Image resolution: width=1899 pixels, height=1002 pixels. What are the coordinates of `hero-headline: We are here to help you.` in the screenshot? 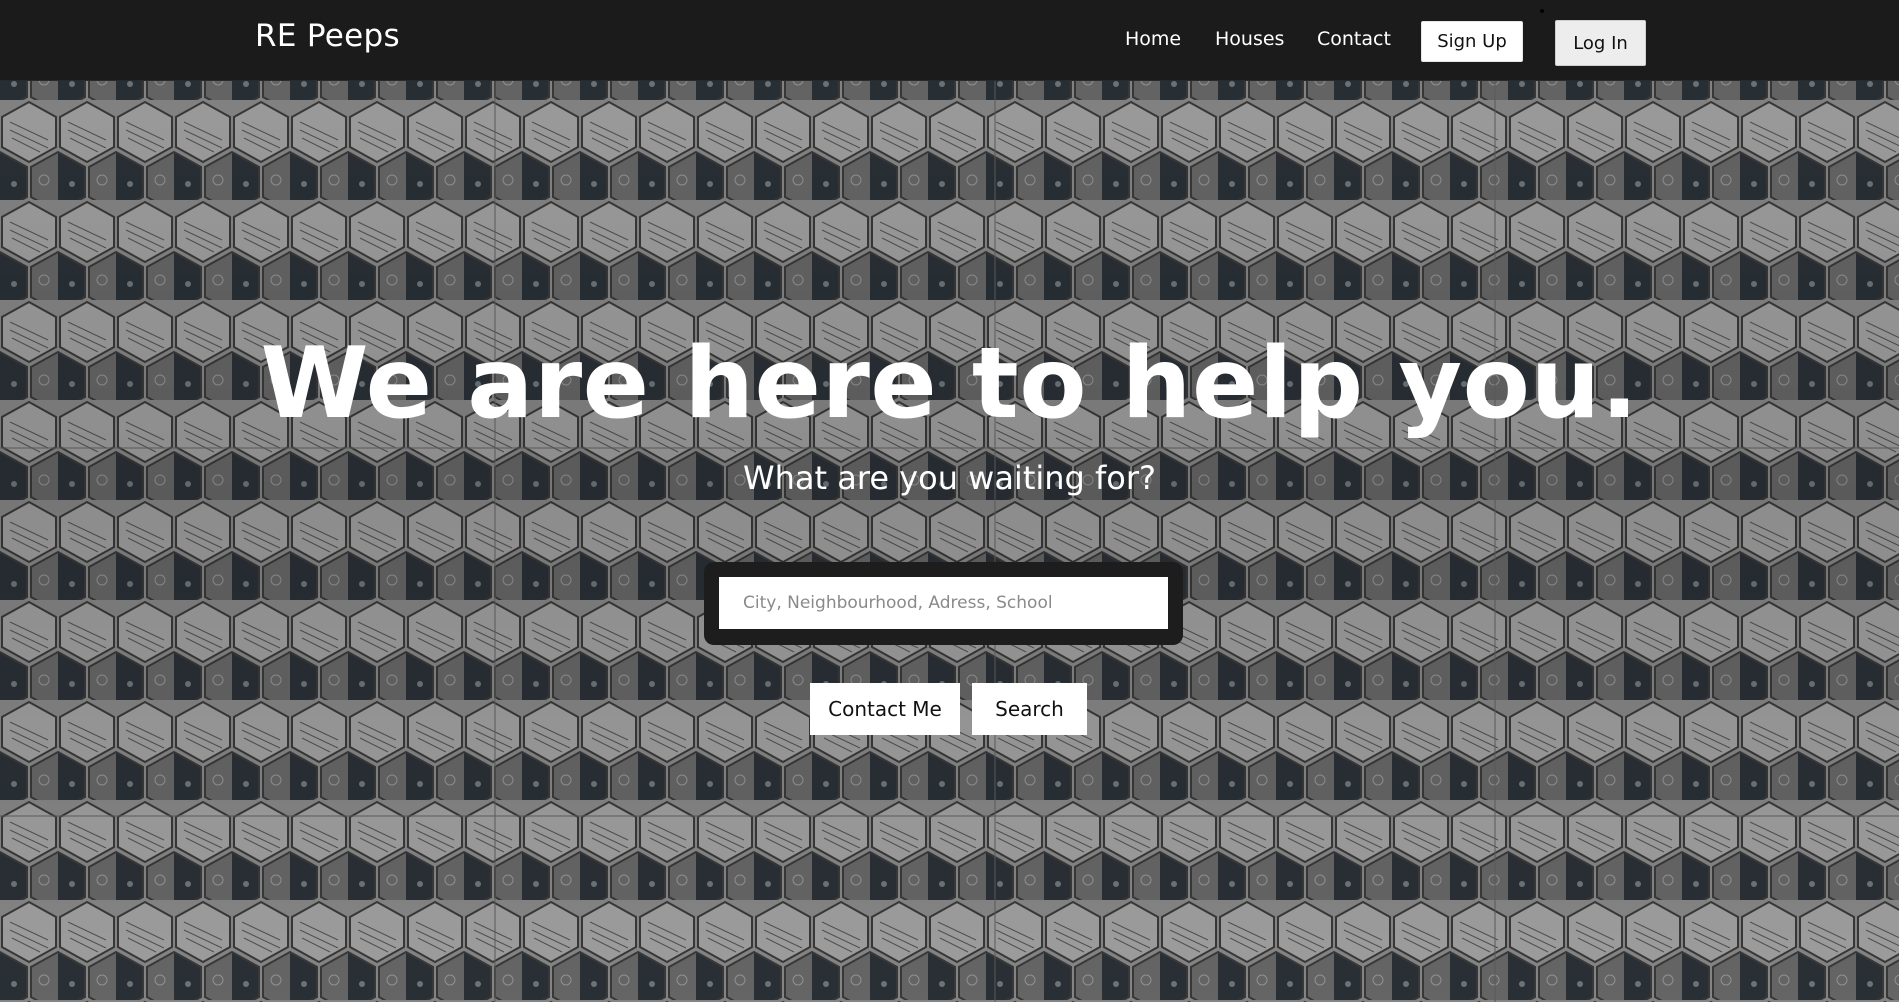 It's located at (949, 384).